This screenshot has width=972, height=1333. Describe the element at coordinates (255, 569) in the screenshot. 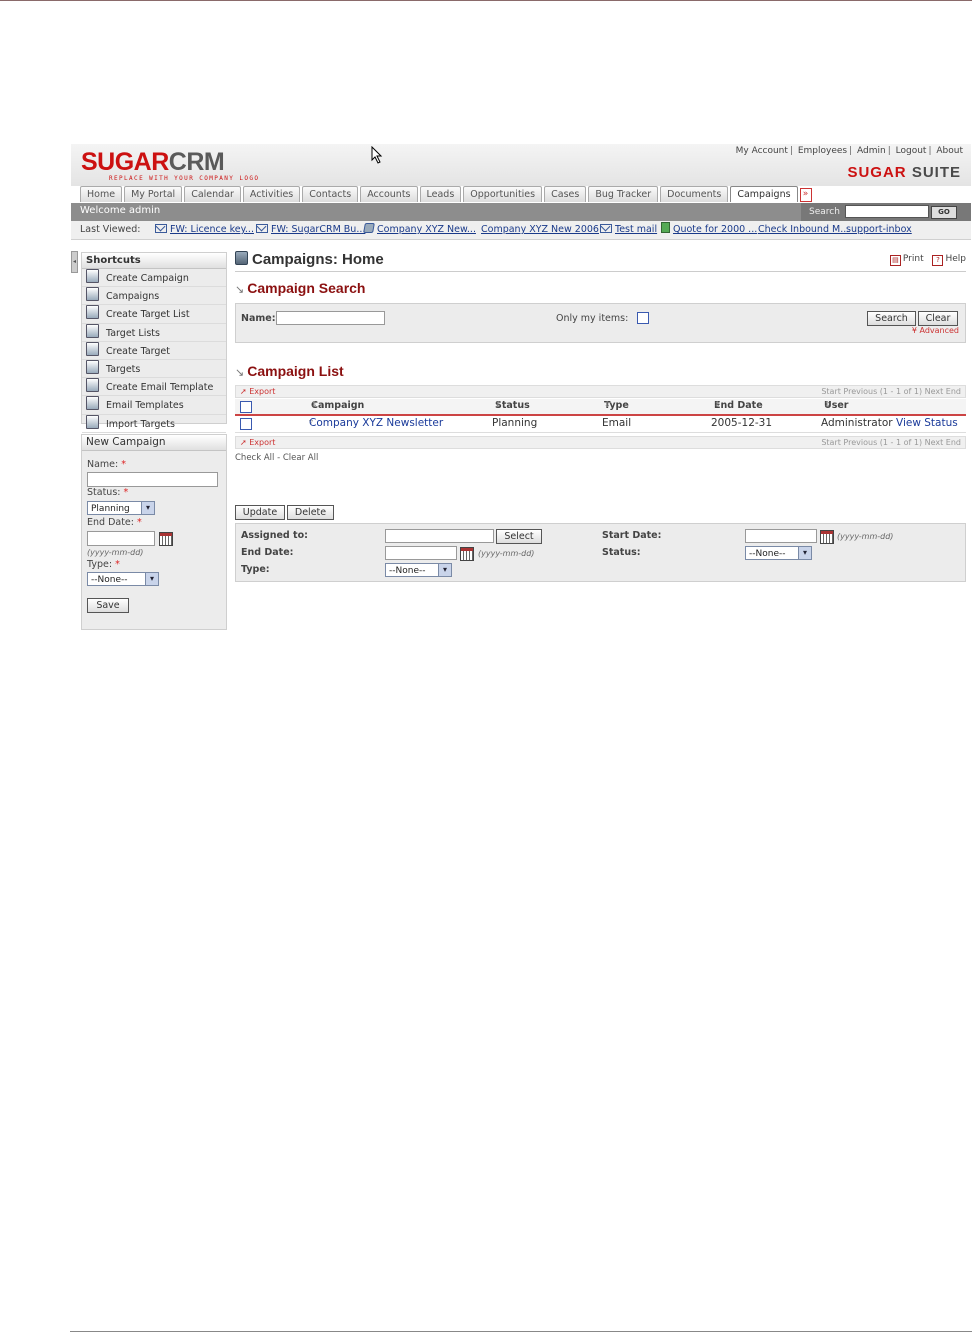

I see `type-label: Type:` at that location.